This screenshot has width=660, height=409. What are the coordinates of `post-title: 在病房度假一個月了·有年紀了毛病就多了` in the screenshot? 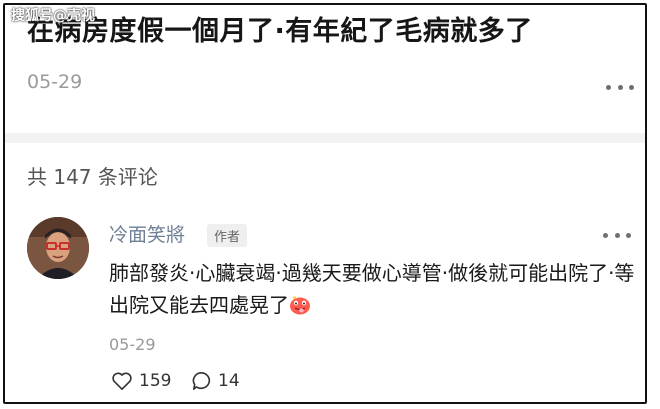 It's located at (280, 31).